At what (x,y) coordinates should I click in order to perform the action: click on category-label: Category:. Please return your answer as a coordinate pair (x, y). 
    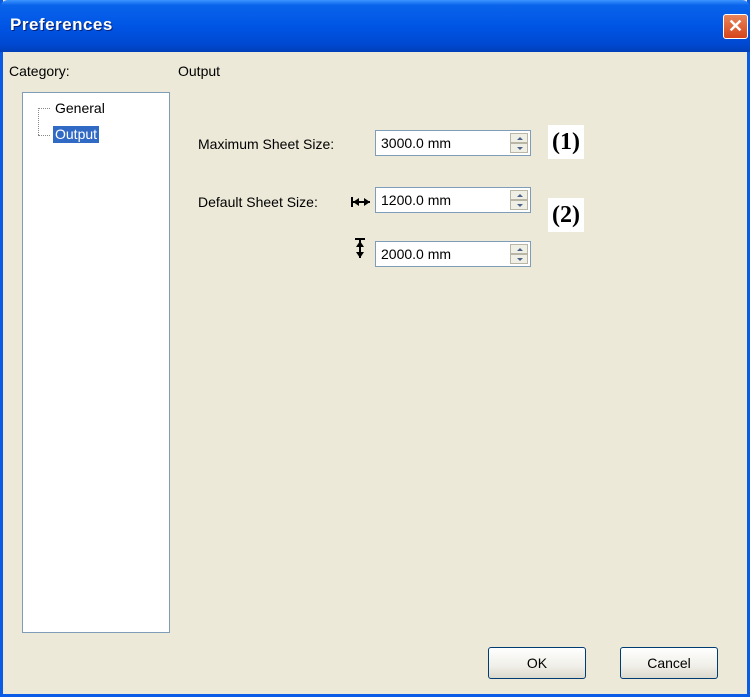
    Looking at the image, I should click on (39, 71).